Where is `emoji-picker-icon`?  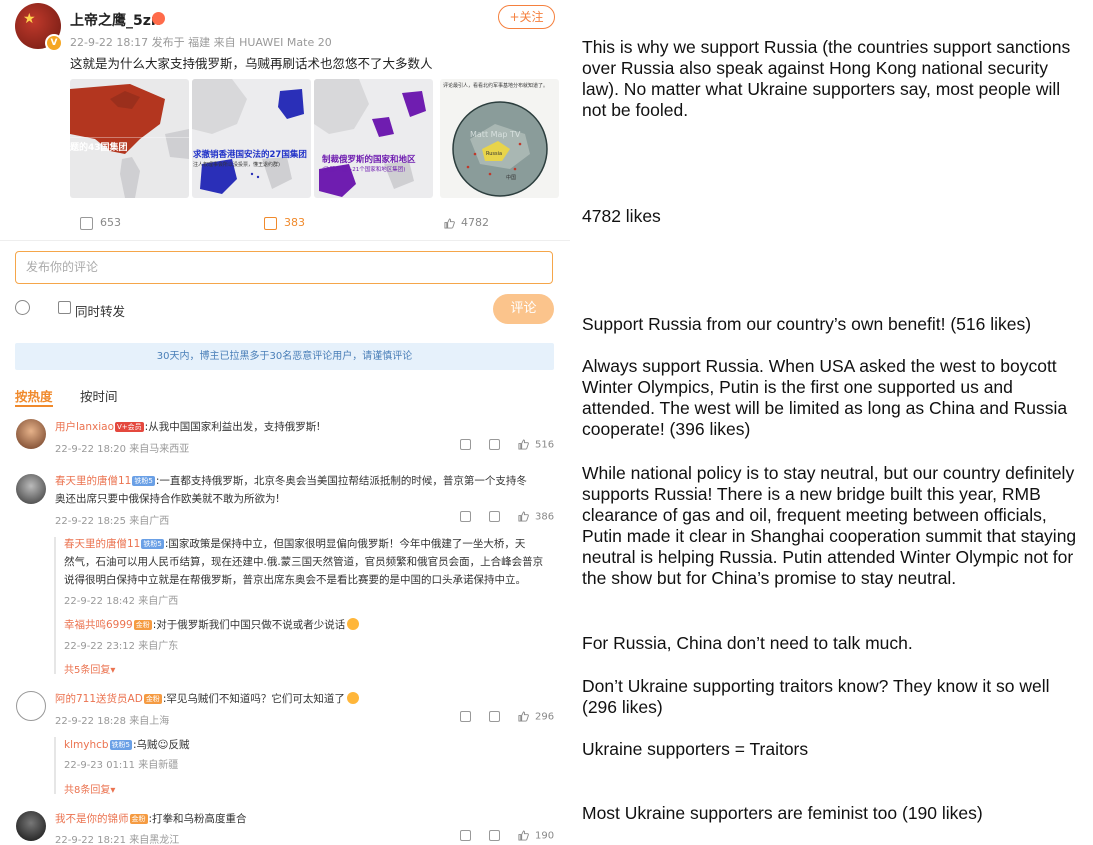
emoji-picker-icon is located at coordinates (22, 307).